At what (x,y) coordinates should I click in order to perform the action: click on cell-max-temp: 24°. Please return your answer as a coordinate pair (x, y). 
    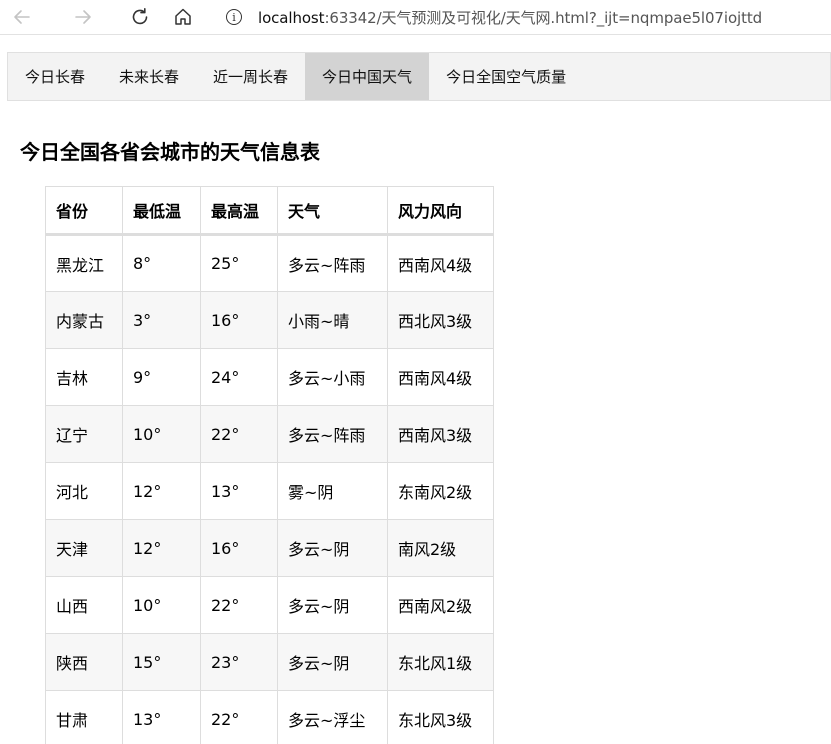
    Looking at the image, I should click on (239, 377).